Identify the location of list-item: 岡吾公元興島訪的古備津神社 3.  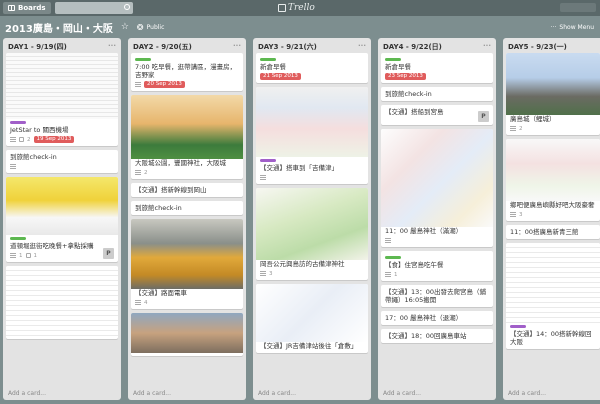
(312, 234).